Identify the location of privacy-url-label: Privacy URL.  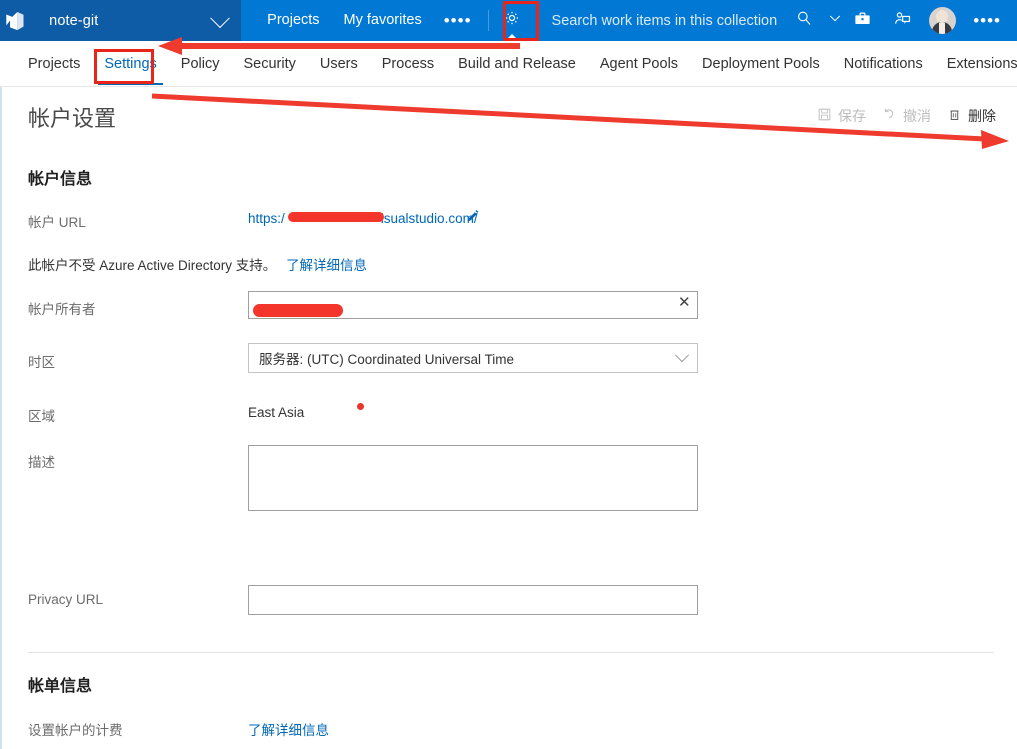
(66, 599).